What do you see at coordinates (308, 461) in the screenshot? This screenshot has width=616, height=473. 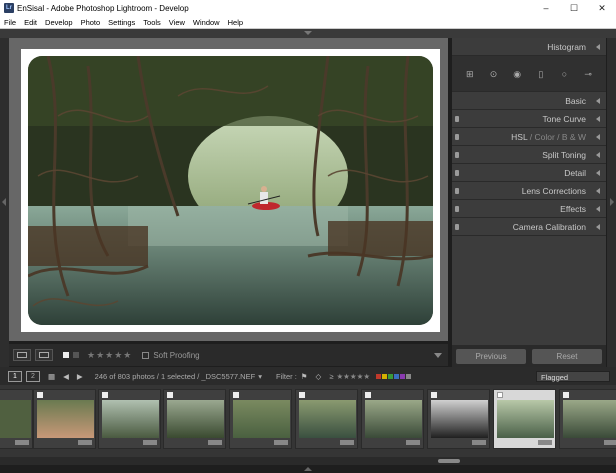 I see `filmstrip-scrollbar` at bounding box center [308, 461].